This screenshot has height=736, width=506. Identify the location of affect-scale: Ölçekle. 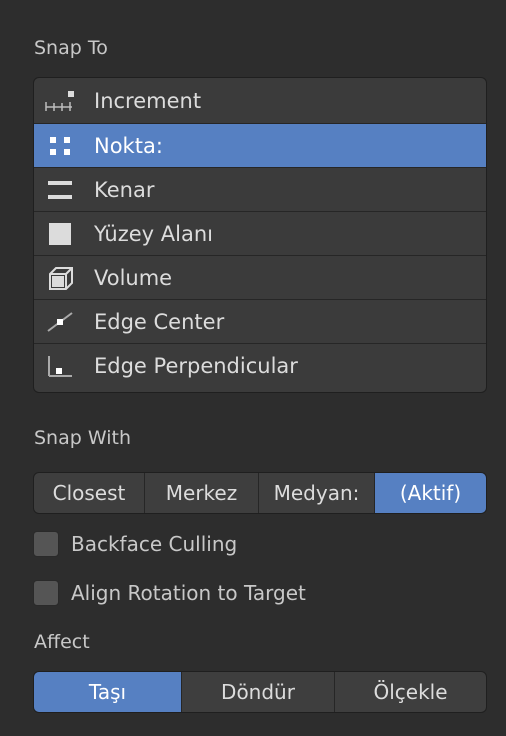
(410, 692).